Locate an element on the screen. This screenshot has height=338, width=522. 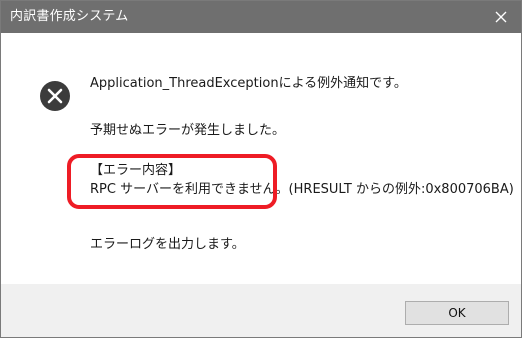
title-bar: 内訳書作成システム is located at coordinates (261, 17).